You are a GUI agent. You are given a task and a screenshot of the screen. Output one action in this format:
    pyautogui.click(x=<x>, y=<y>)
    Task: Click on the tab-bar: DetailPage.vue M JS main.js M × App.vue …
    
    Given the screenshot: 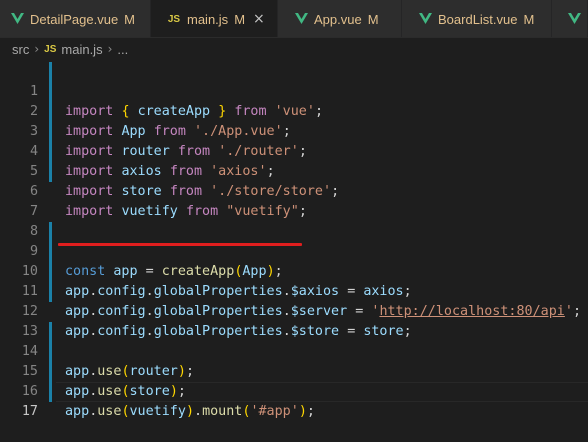 What is the action you would take?
    pyautogui.click(x=294, y=19)
    